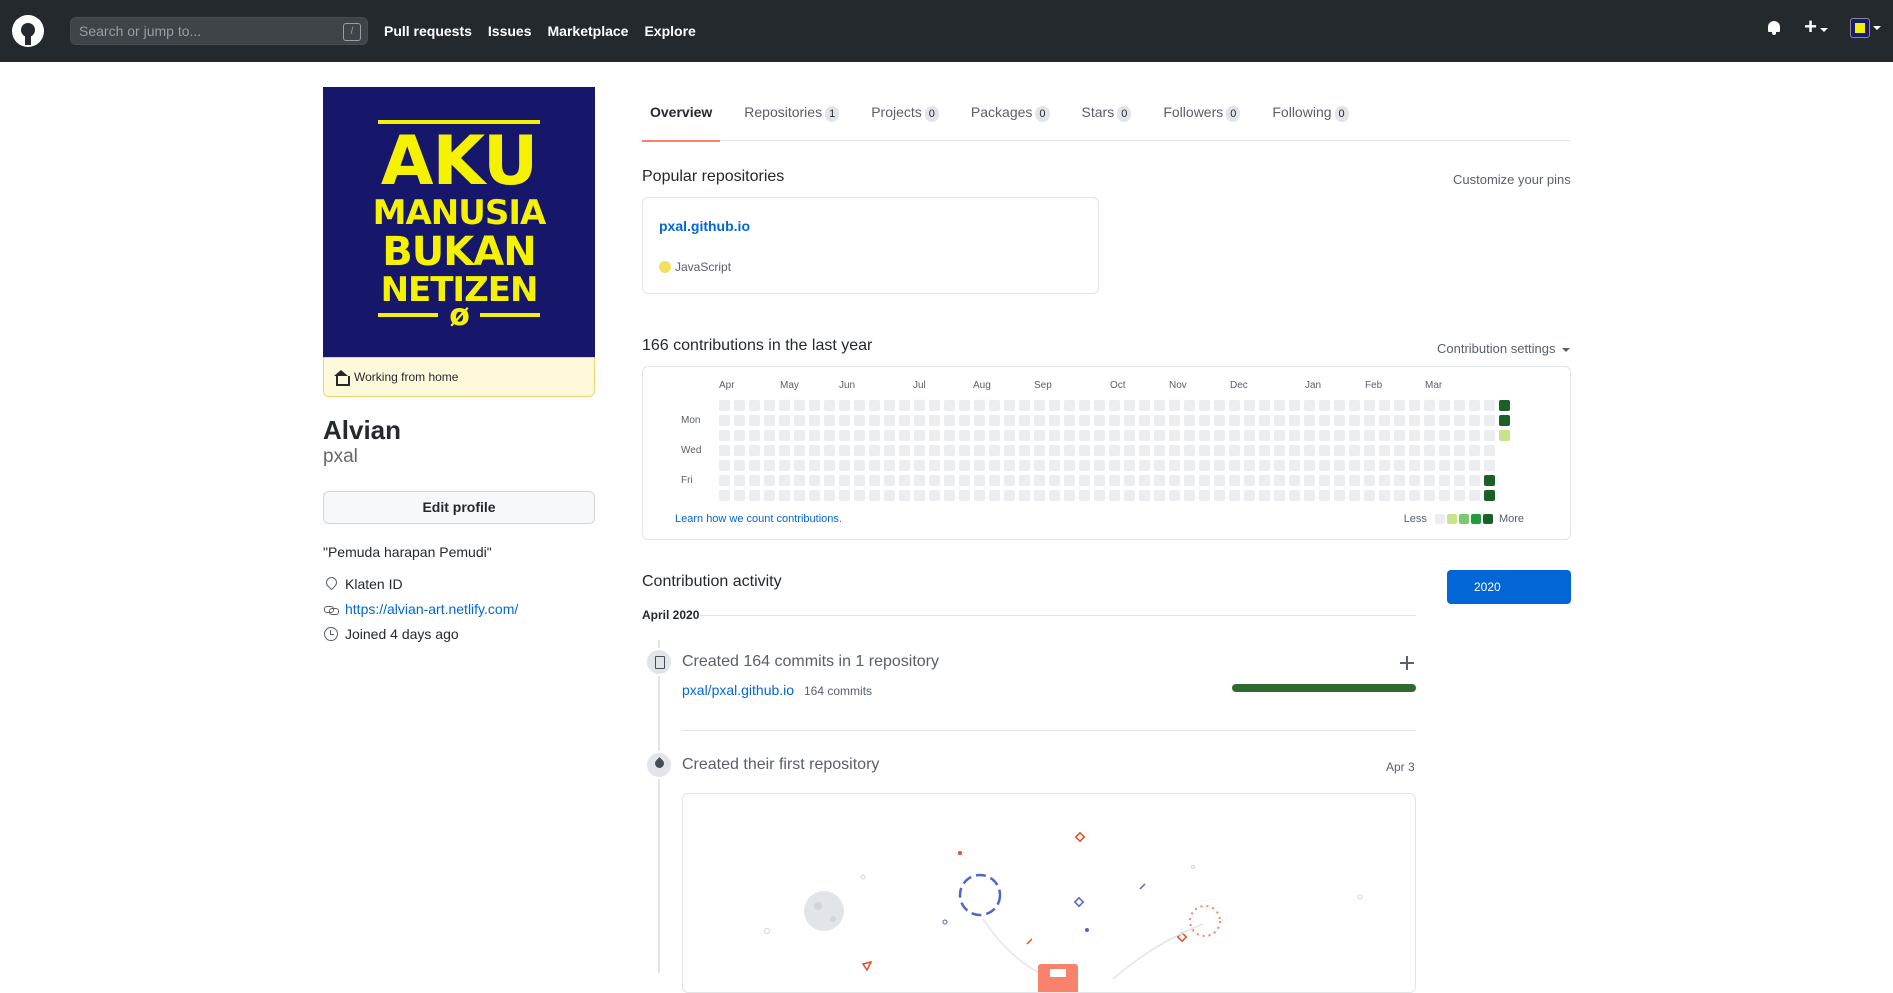  I want to click on repo-link: pxal.github.io, so click(704, 226).